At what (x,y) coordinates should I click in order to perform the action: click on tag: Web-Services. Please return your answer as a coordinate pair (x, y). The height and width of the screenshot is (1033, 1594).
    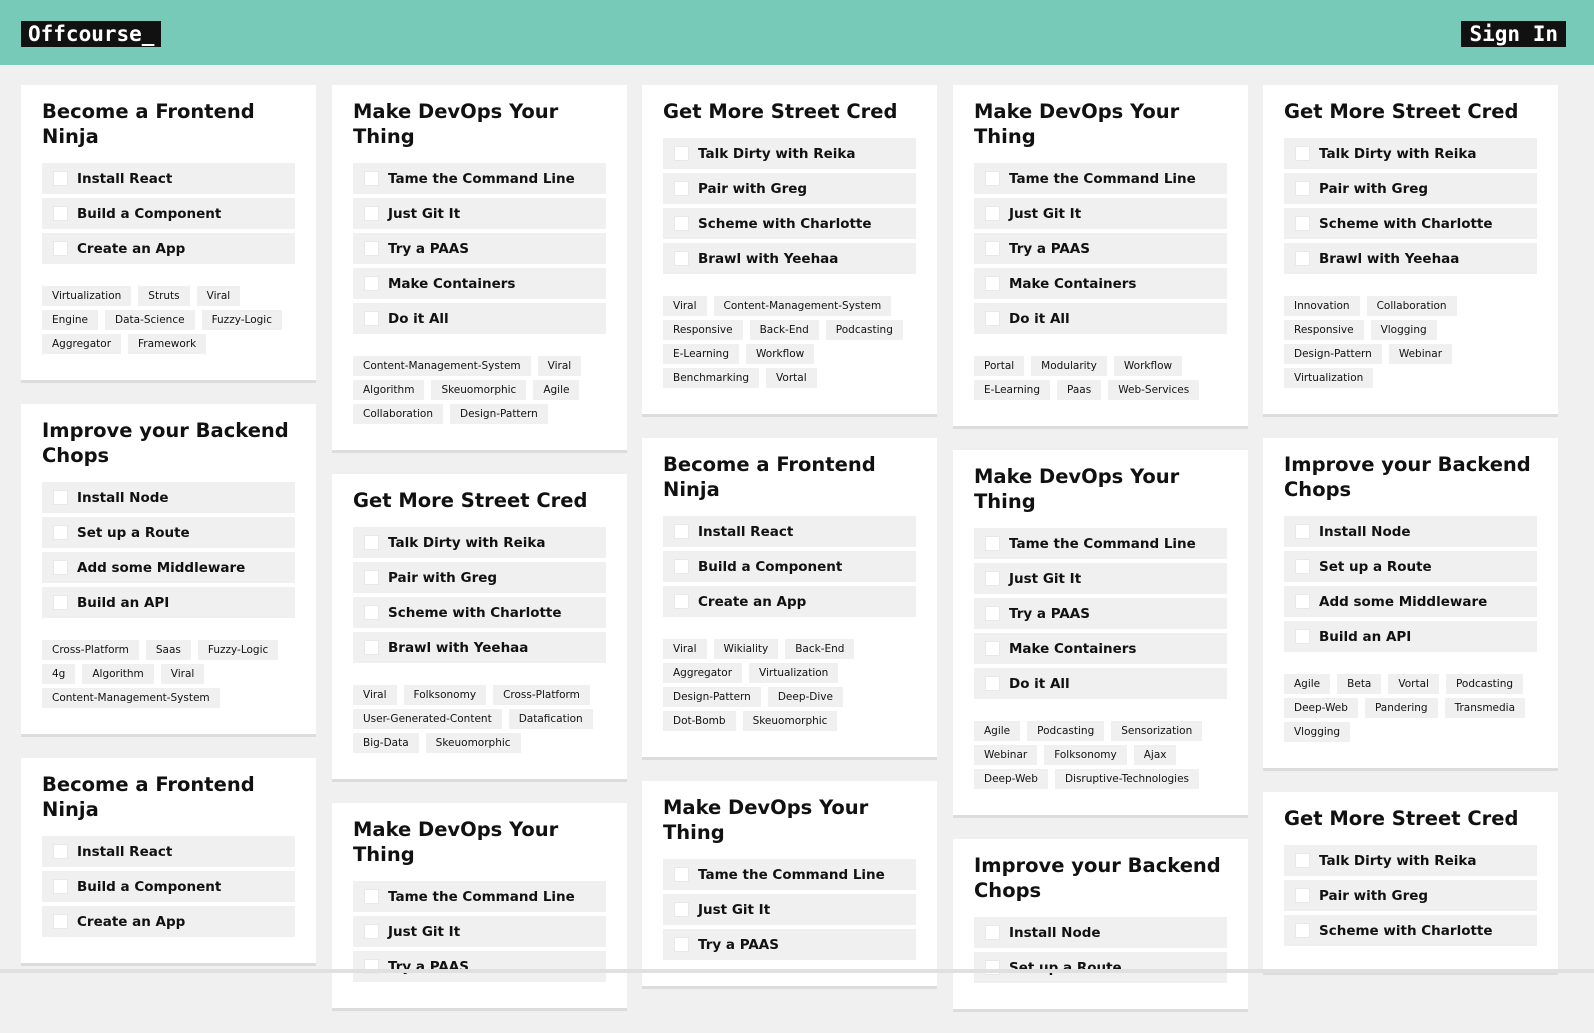
    Looking at the image, I should click on (1154, 390).